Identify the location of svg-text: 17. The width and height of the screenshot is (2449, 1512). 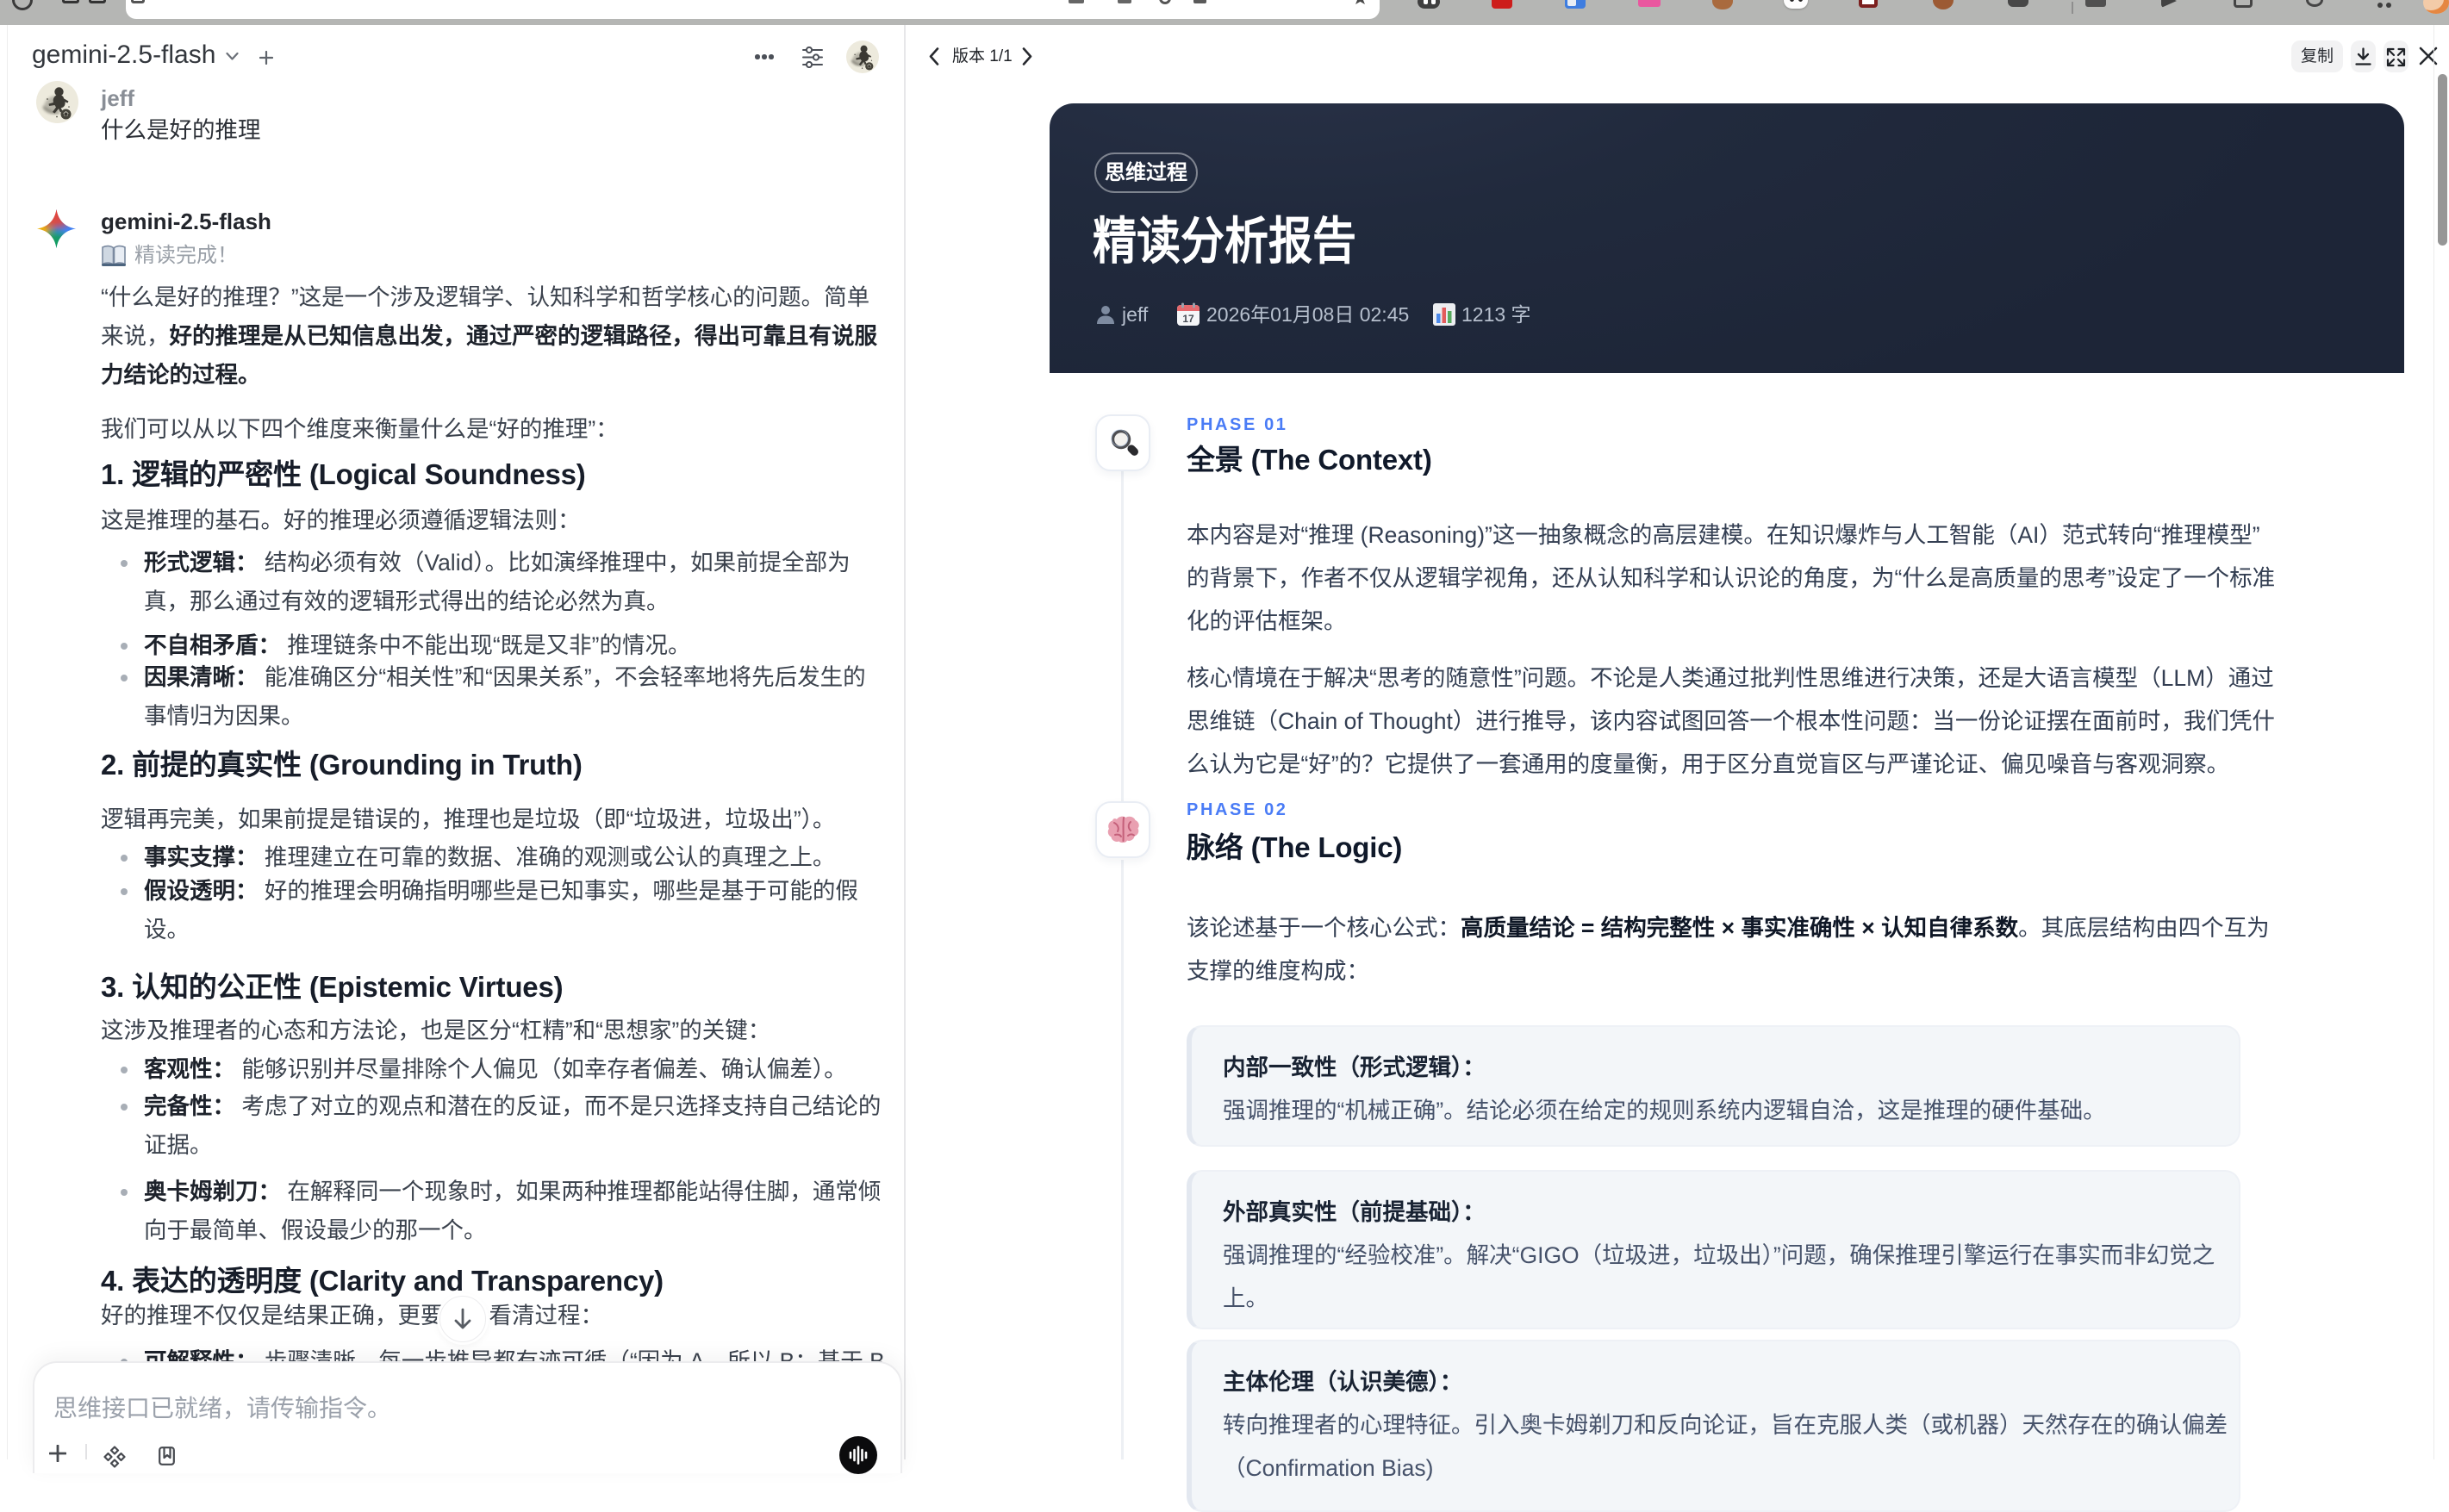
(1188, 319).